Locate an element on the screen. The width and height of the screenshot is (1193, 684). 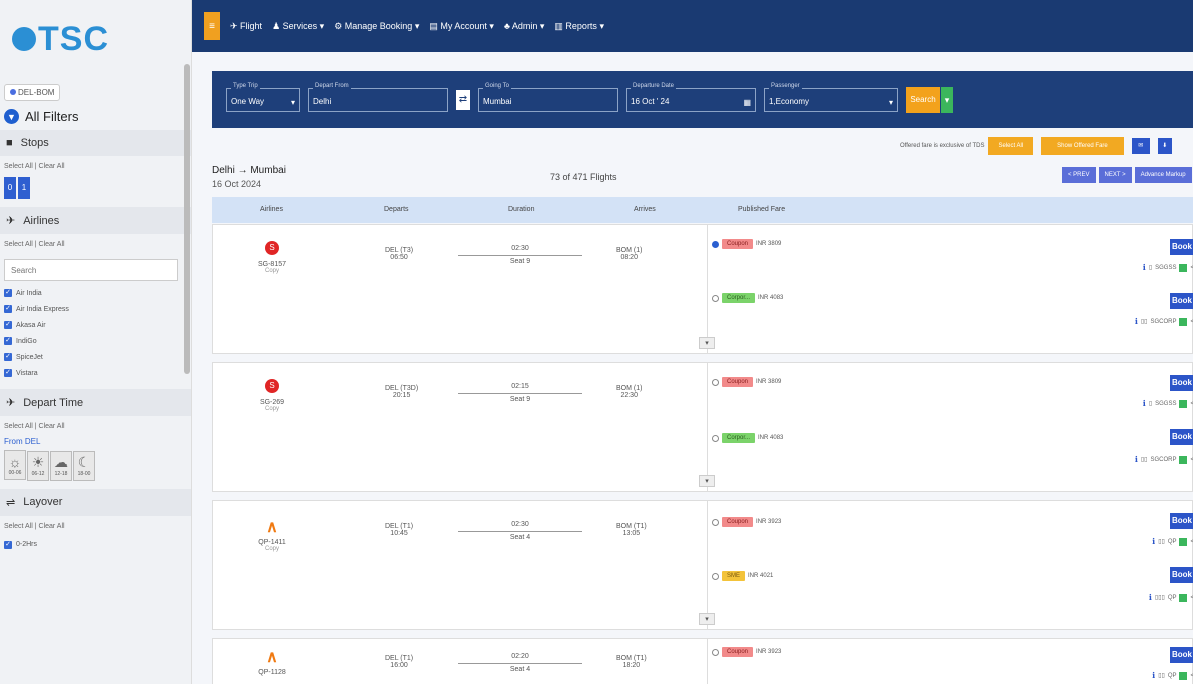
stop-option-1: 1 is located at coordinates (24, 188).